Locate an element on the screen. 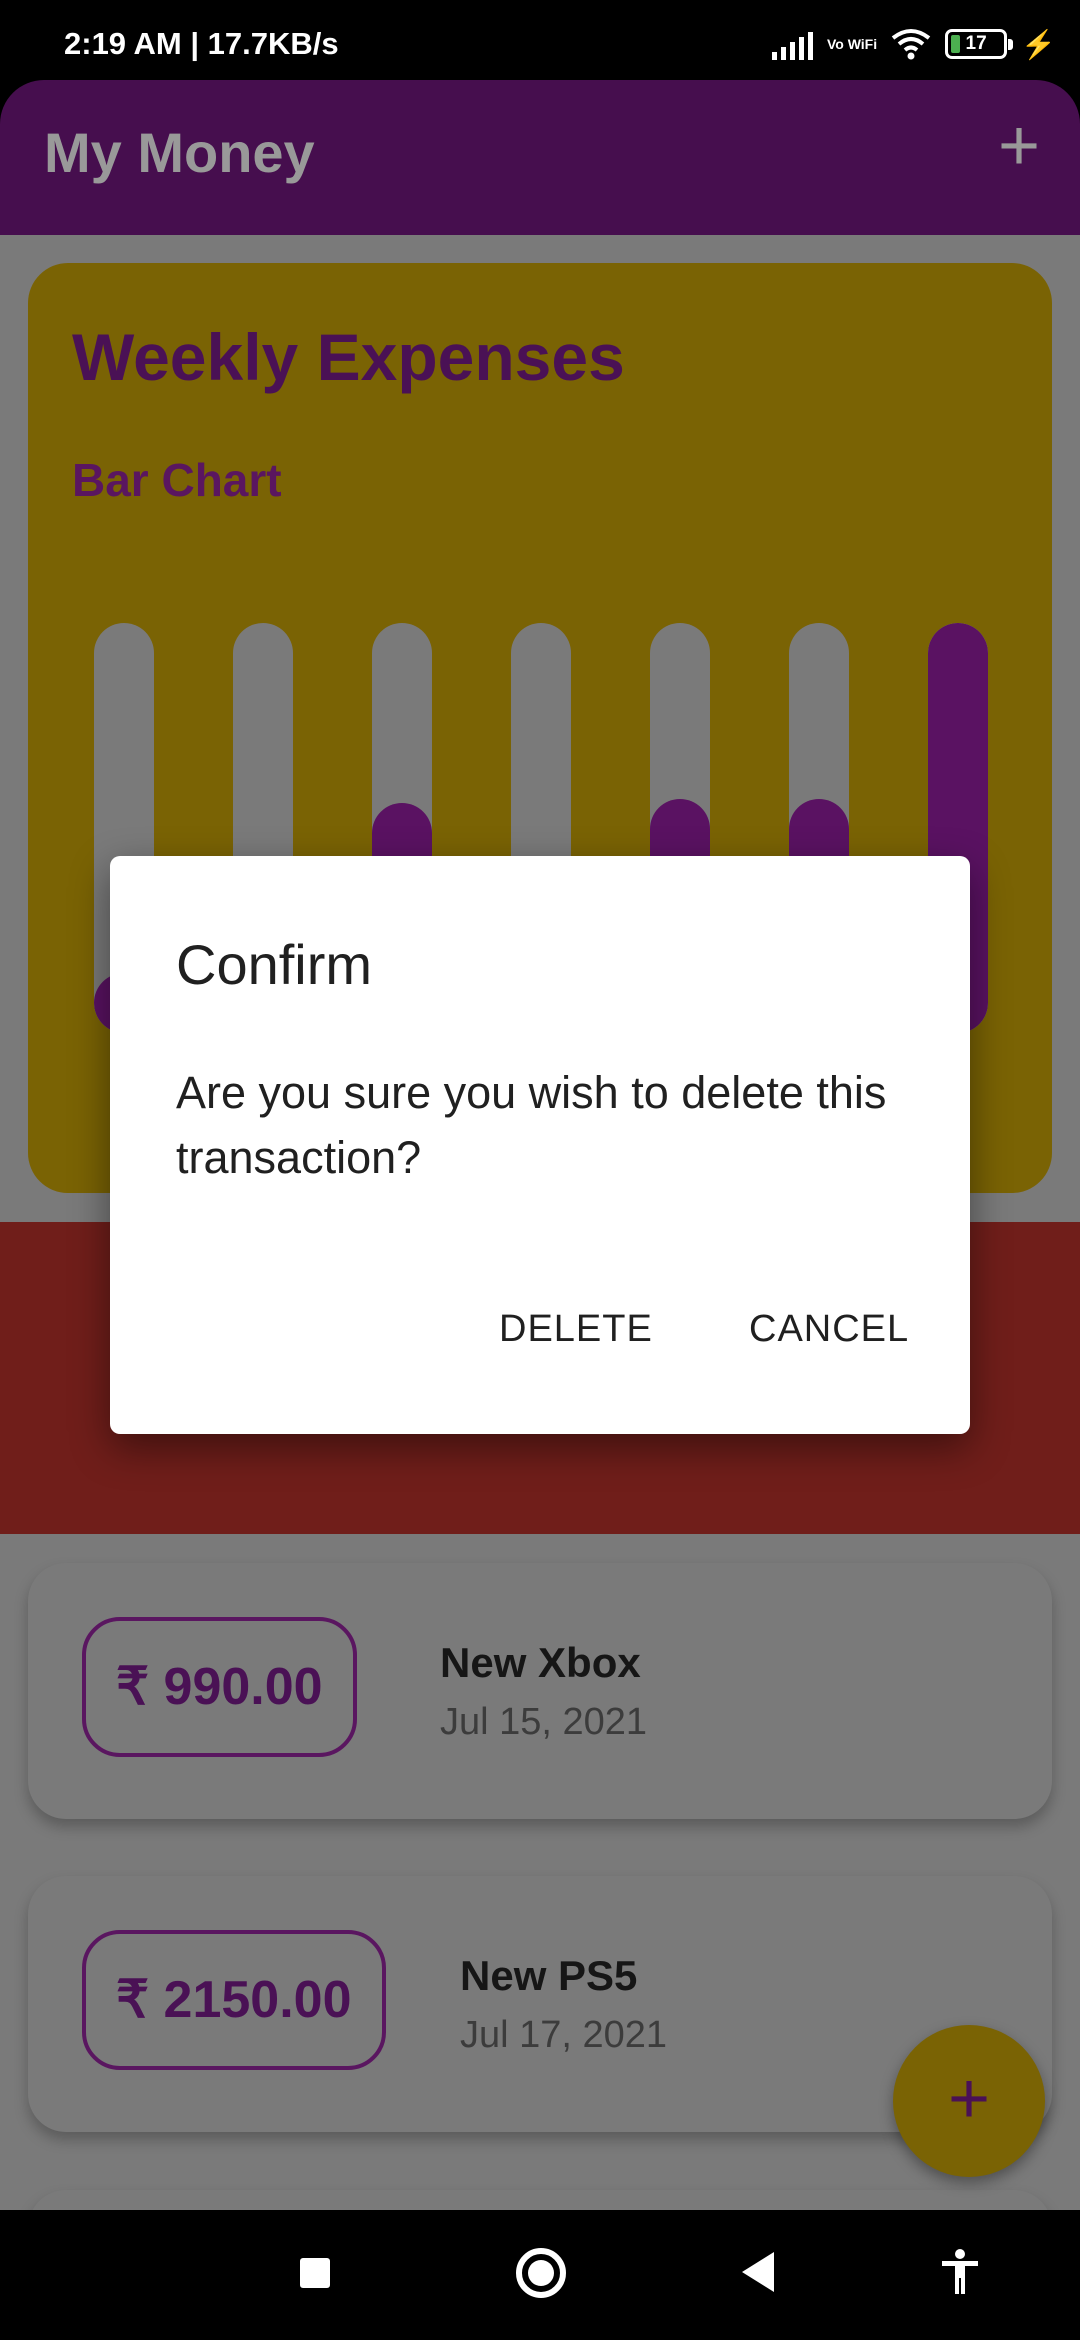 The image size is (1080, 2340). battery-level: 17 is located at coordinates (976, 43).